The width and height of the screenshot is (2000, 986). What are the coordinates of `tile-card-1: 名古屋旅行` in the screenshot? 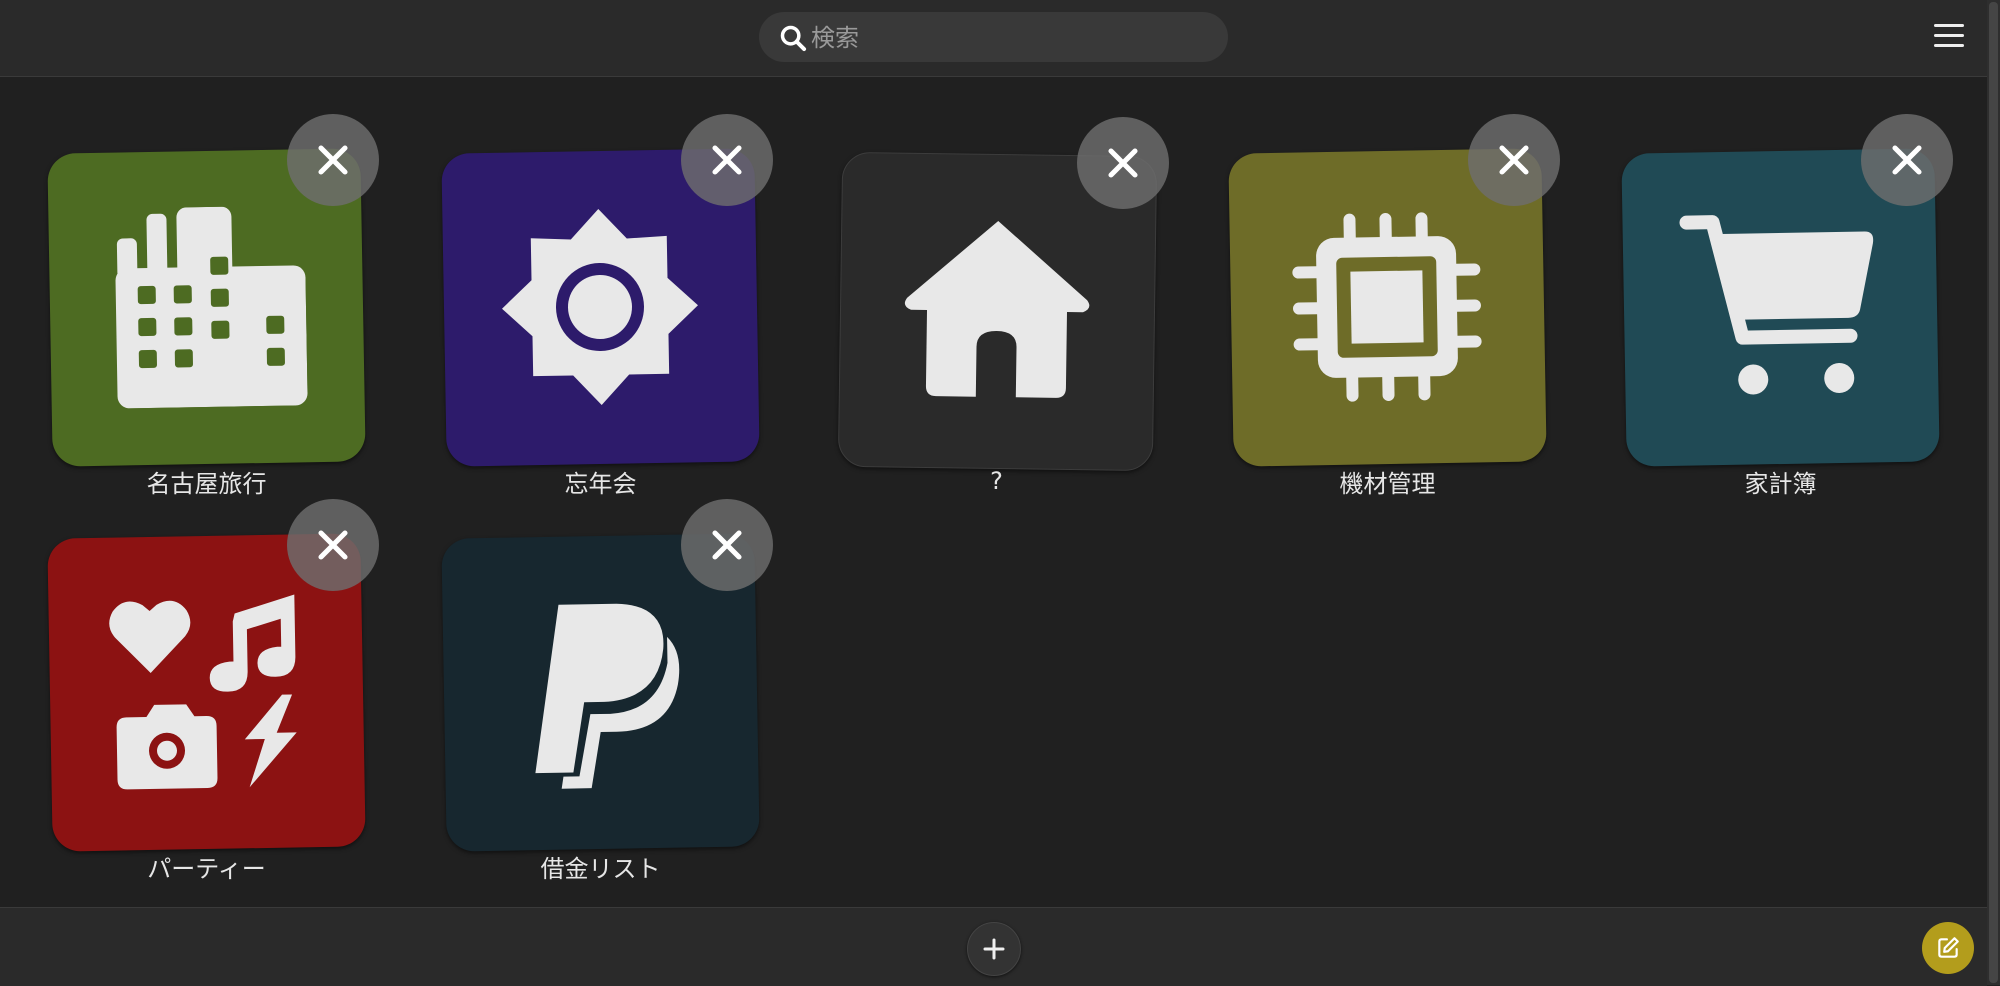 It's located at (209, 297).